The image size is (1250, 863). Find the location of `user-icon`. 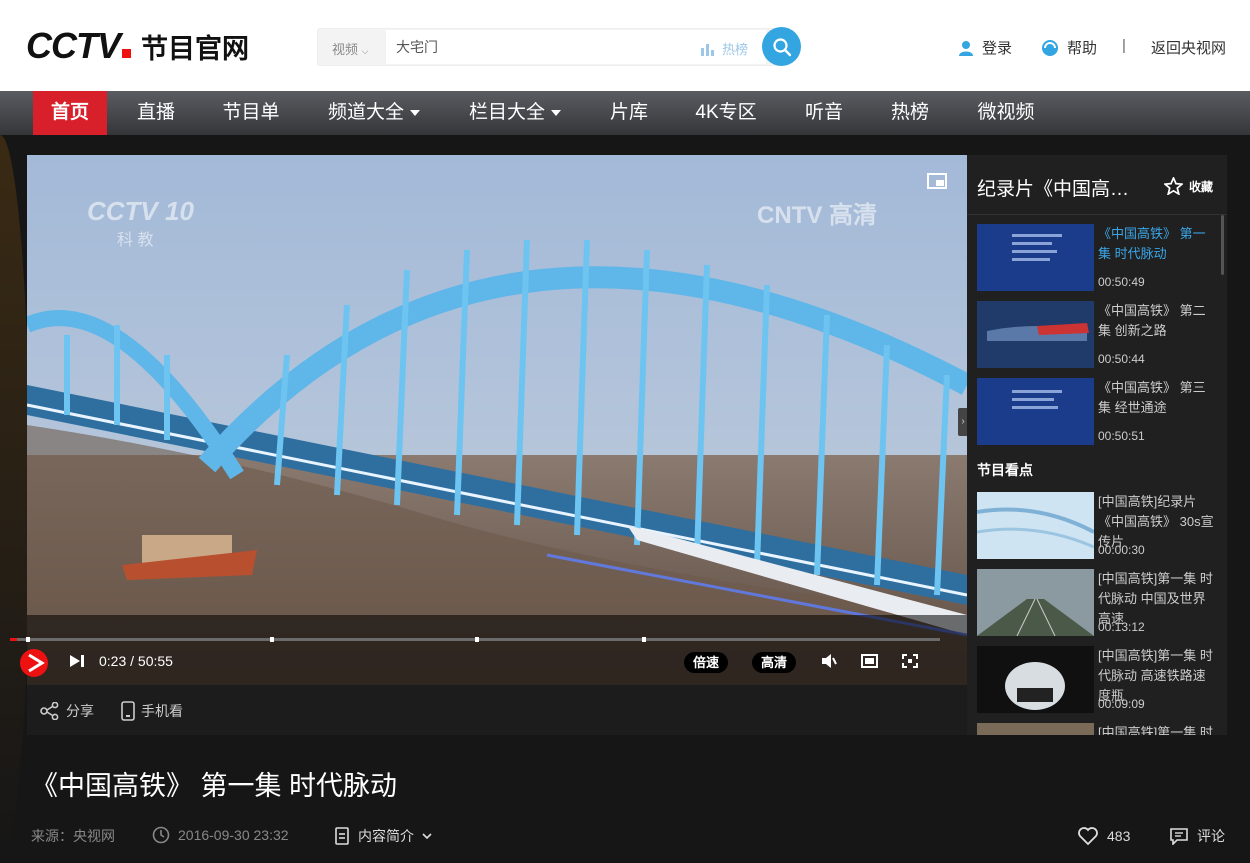

user-icon is located at coordinates (966, 48).